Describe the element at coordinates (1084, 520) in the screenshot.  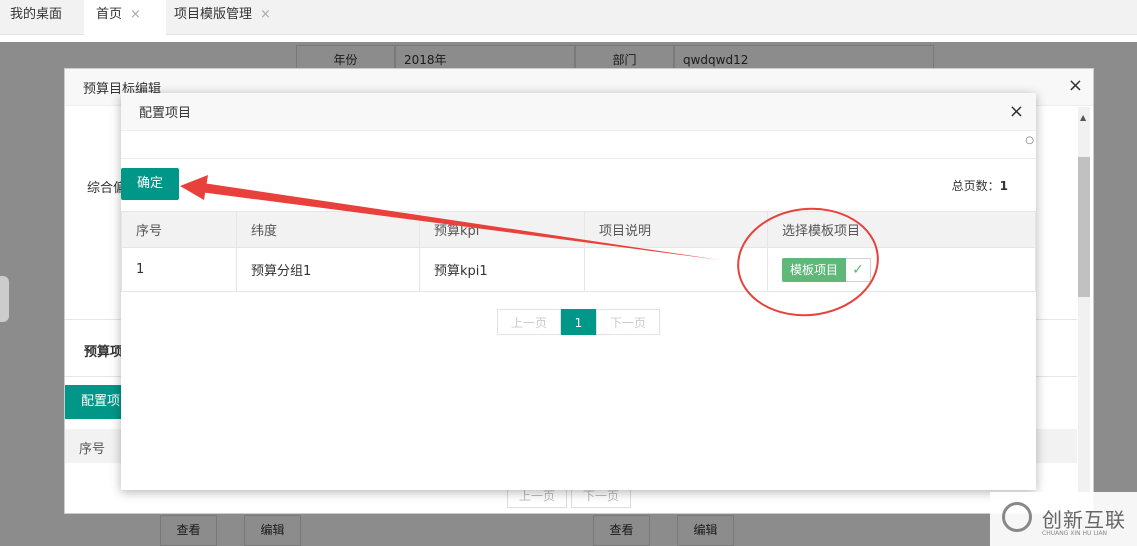
I see `watermark-text: 创新互联` at that location.